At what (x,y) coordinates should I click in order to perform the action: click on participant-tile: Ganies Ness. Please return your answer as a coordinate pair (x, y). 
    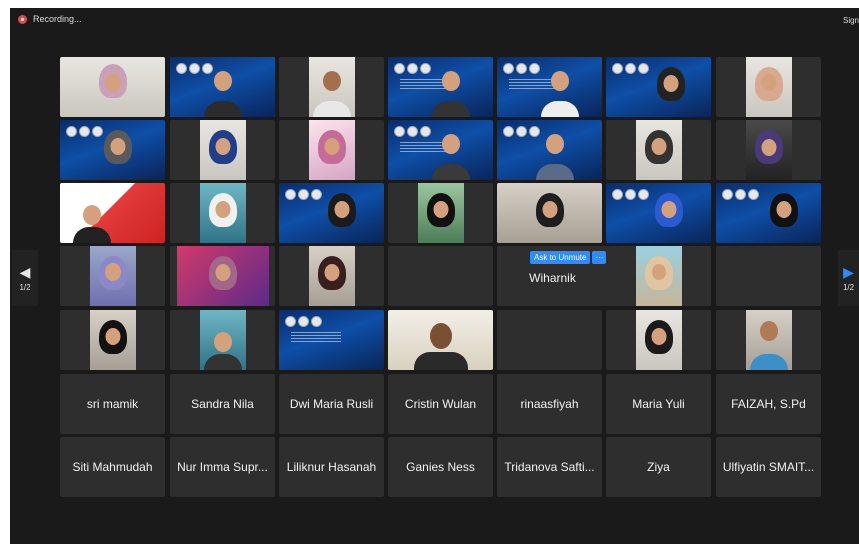
    Looking at the image, I should click on (440, 467).